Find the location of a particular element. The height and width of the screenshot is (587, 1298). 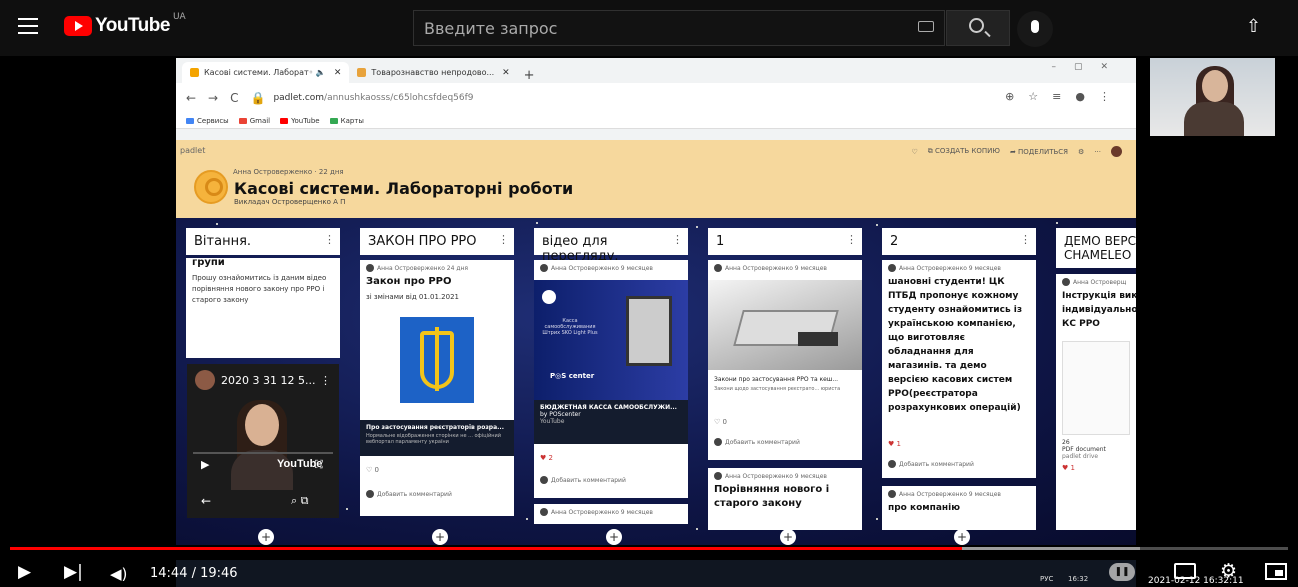

subtitles-icon is located at coordinates (1185, 571).